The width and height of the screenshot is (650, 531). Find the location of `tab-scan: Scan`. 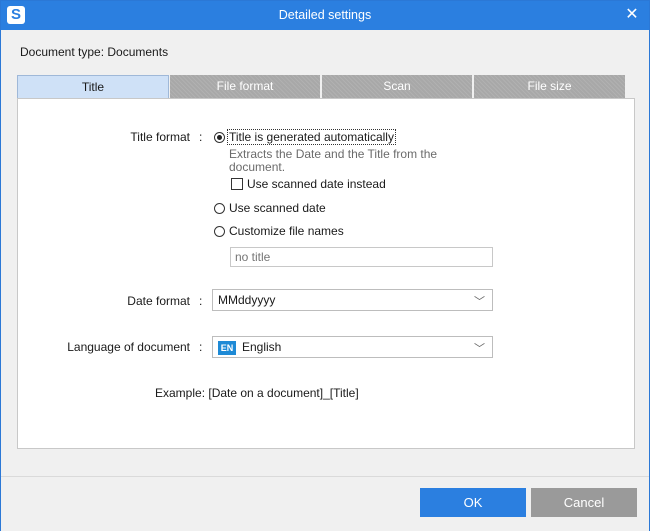

tab-scan: Scan is located at coordinates (397, 86).